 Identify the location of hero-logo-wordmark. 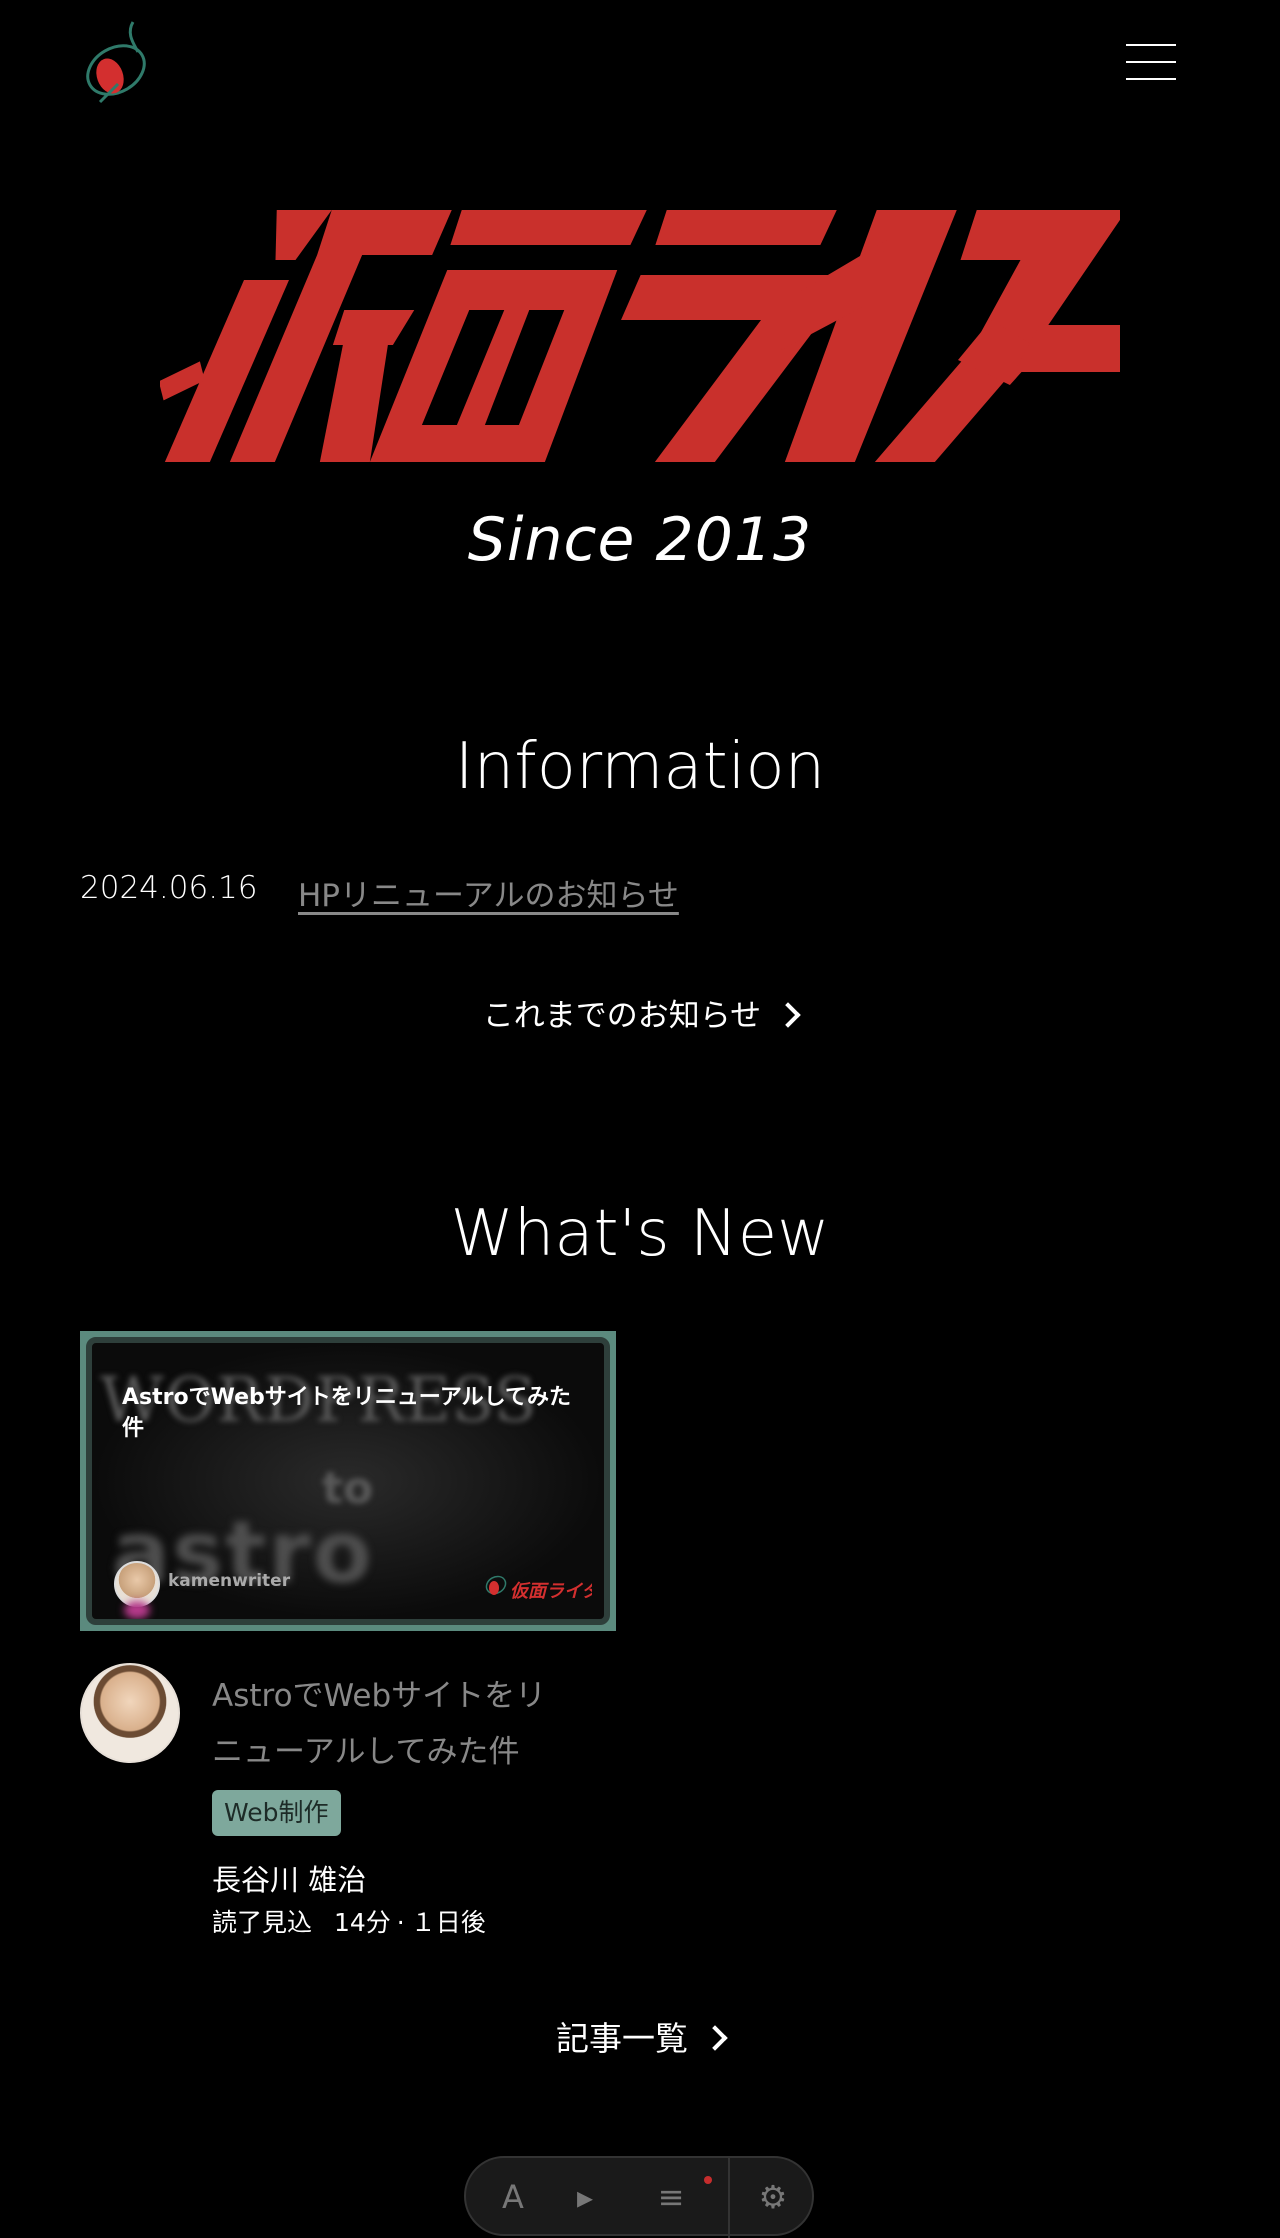
(640, 336).